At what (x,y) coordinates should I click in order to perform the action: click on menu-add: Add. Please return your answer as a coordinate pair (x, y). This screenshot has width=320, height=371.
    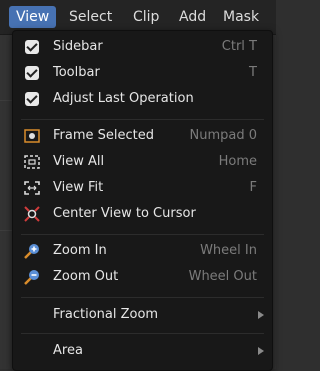
    Looking at the image, I should click on (192, 17).